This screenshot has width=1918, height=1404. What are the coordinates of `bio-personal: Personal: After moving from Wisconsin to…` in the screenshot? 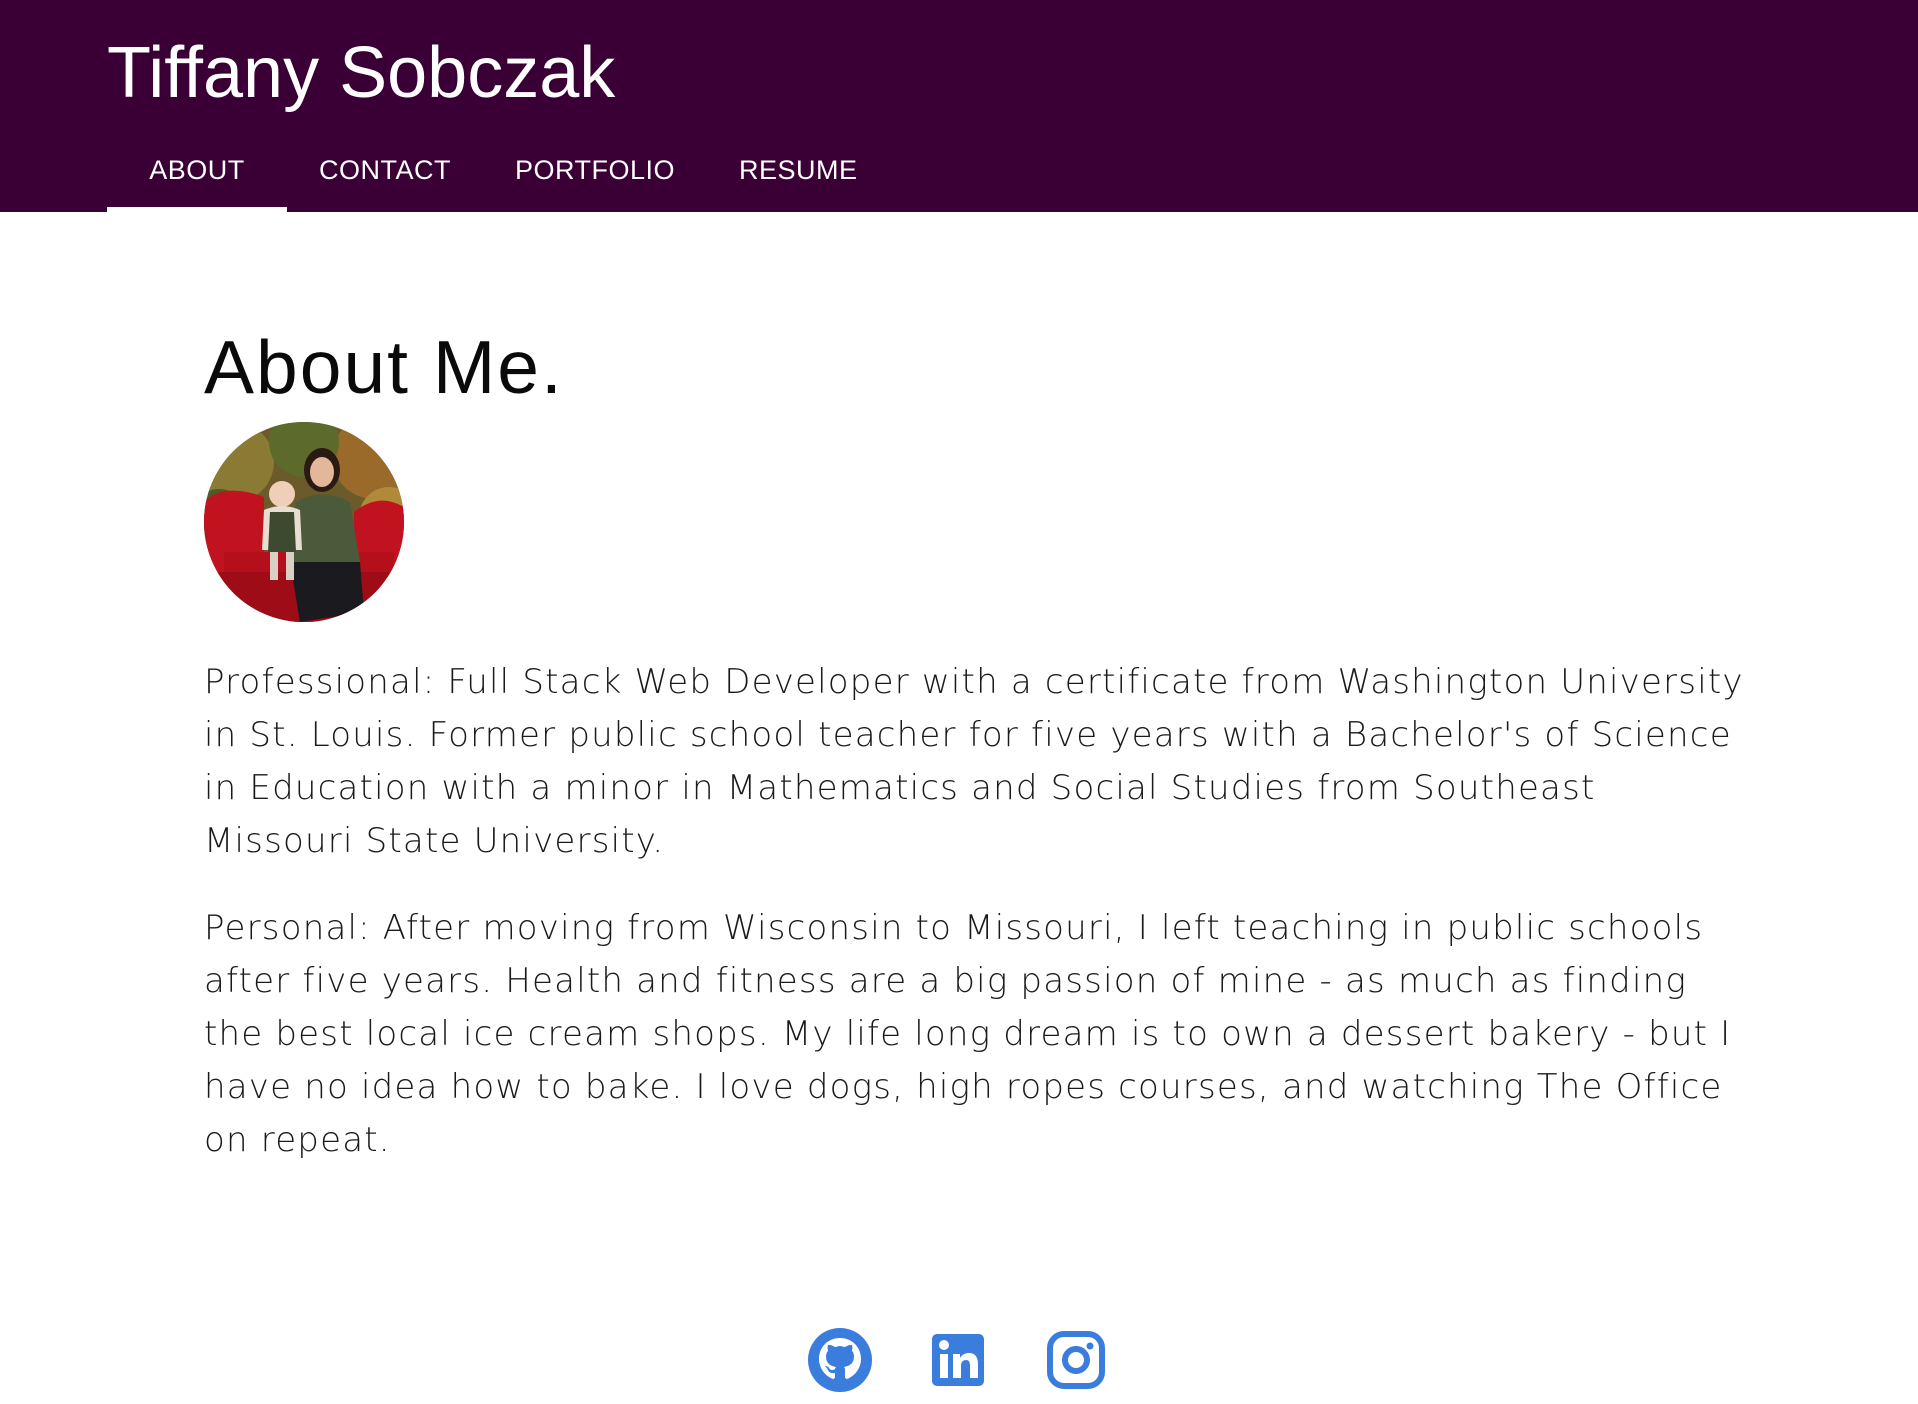 It's located at (968, 1034).